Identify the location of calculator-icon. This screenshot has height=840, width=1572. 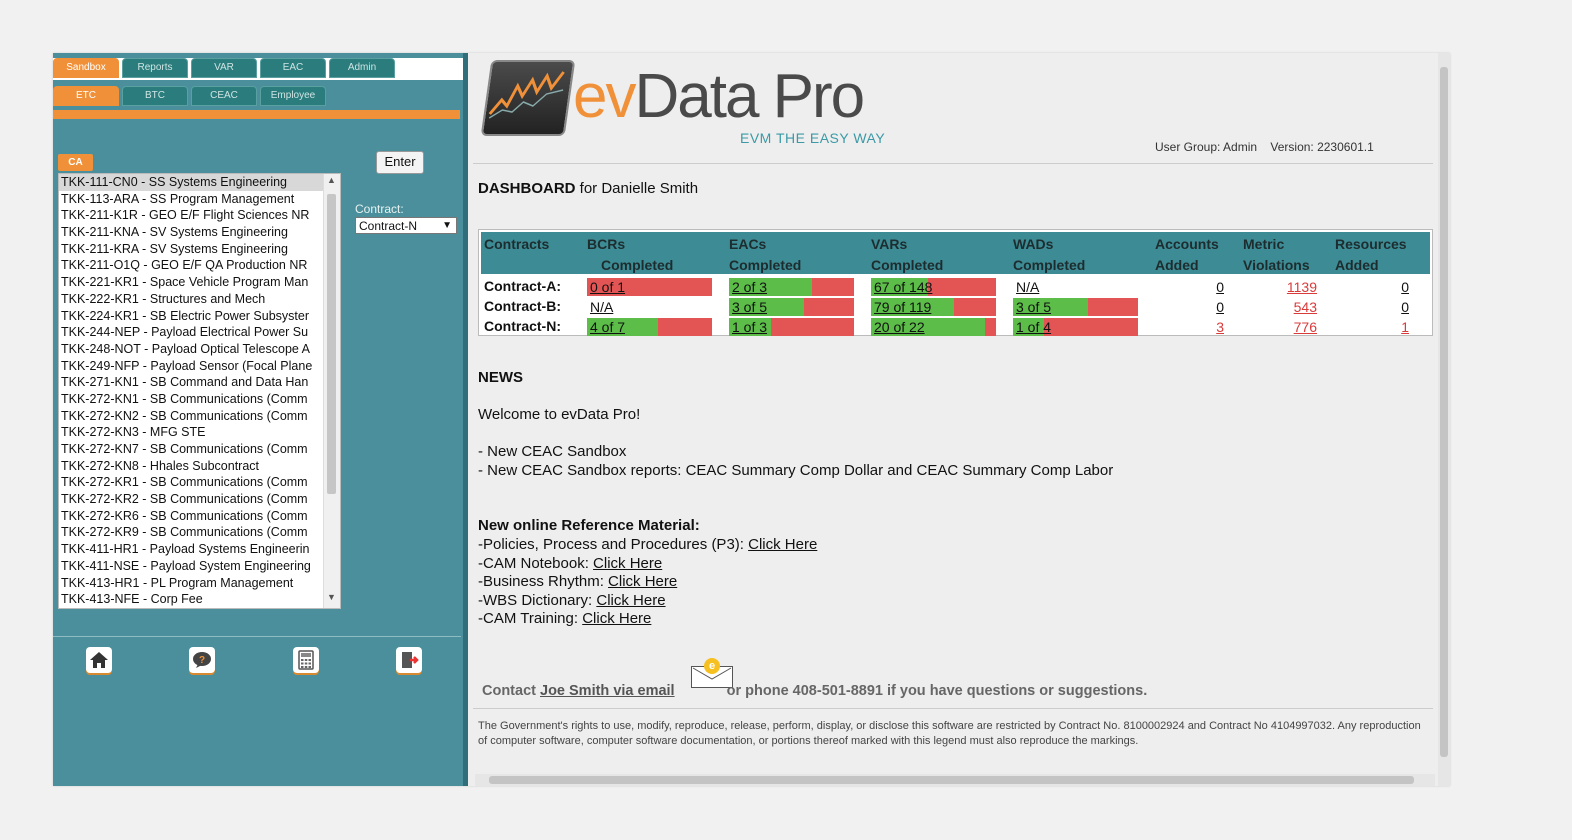
(306, 660).